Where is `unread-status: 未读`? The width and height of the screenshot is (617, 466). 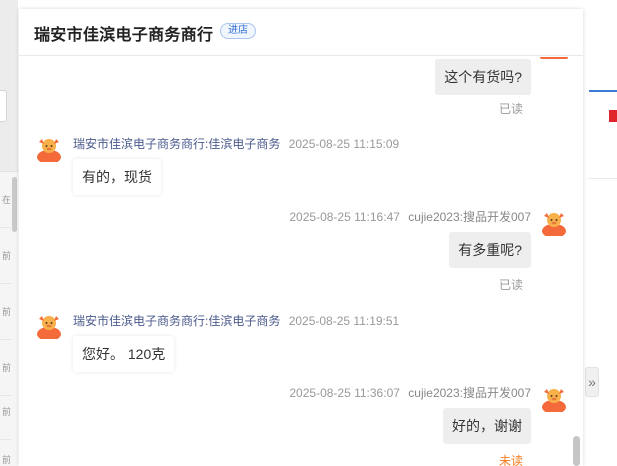 unread-status: 未读 is located at coordinates (510, 460).